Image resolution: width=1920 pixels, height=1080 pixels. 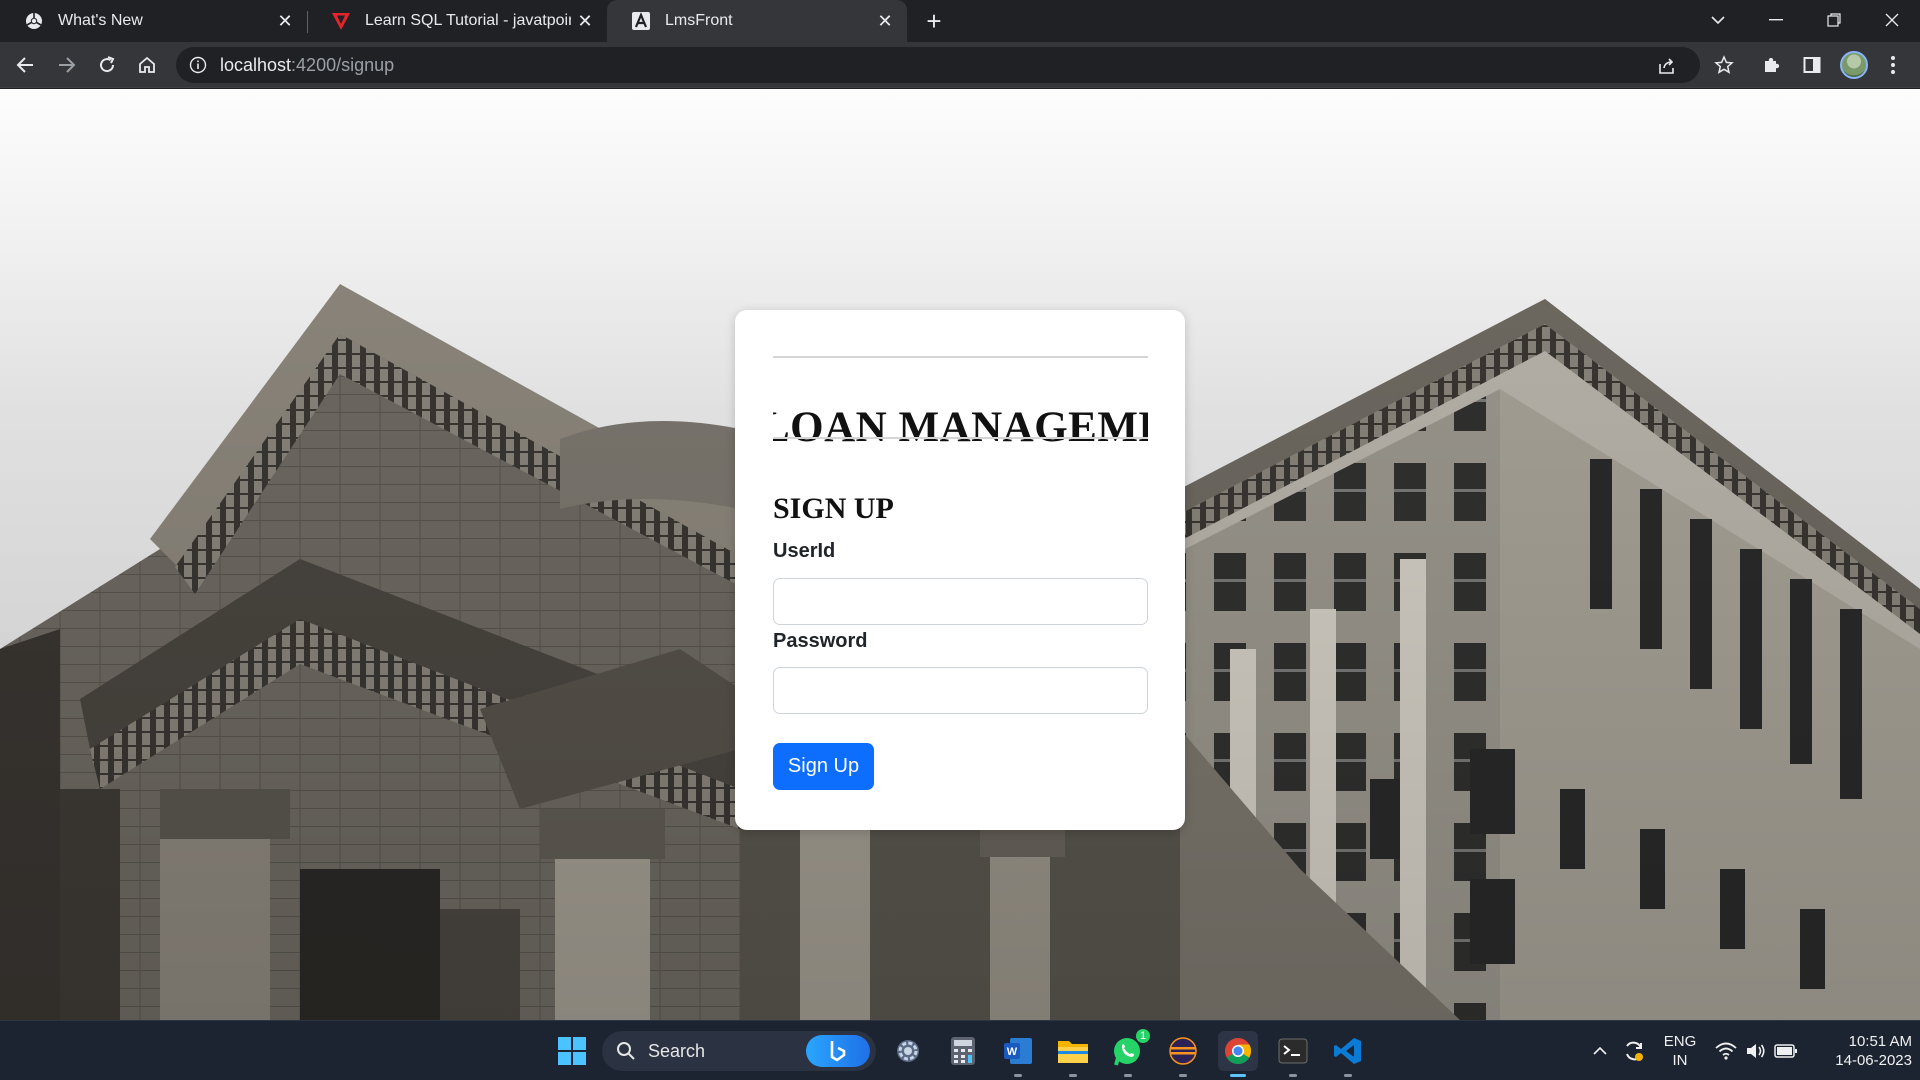 I want to click on battery-icon, so click(x=1786, y=1051).